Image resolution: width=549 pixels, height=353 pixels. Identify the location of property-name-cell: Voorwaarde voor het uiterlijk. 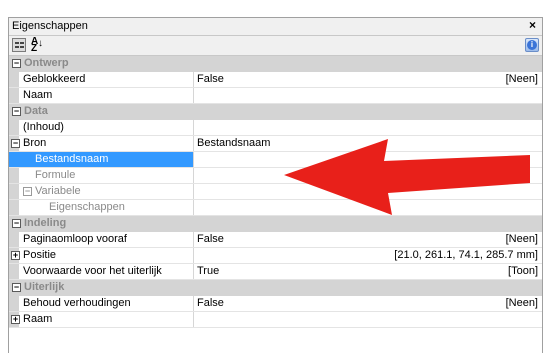
(101, 271).